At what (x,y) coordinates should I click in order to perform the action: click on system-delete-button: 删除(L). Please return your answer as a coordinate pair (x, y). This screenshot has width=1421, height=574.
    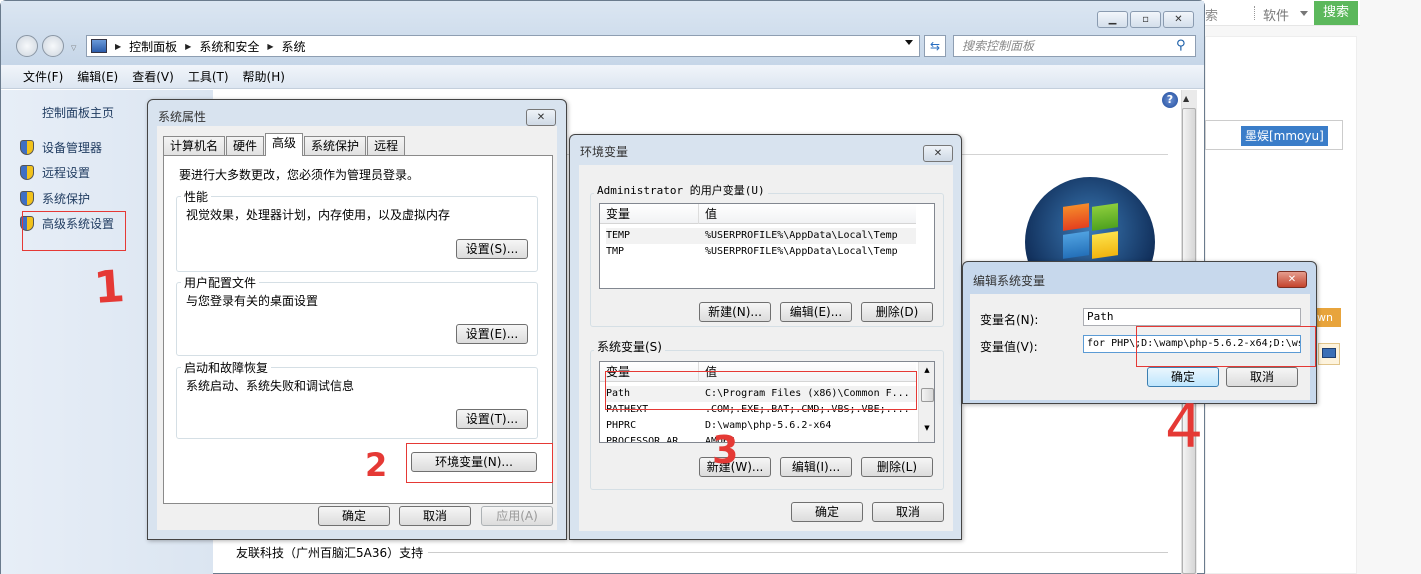
    Looking at the image, I should click on (897, 467).